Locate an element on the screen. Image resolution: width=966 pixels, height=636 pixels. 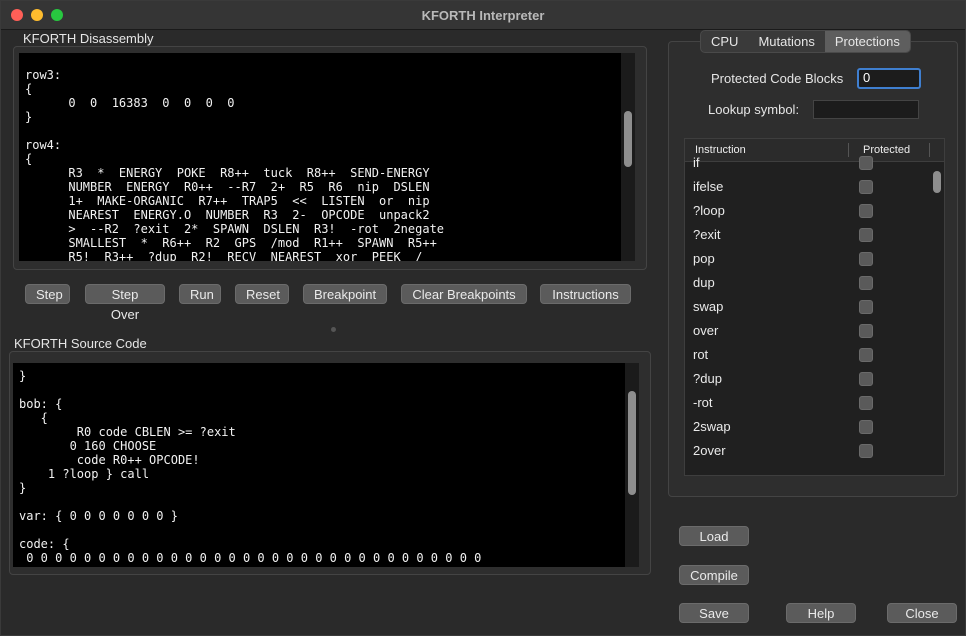
disassembly-scrollbar is located at coordinates (628, 157).